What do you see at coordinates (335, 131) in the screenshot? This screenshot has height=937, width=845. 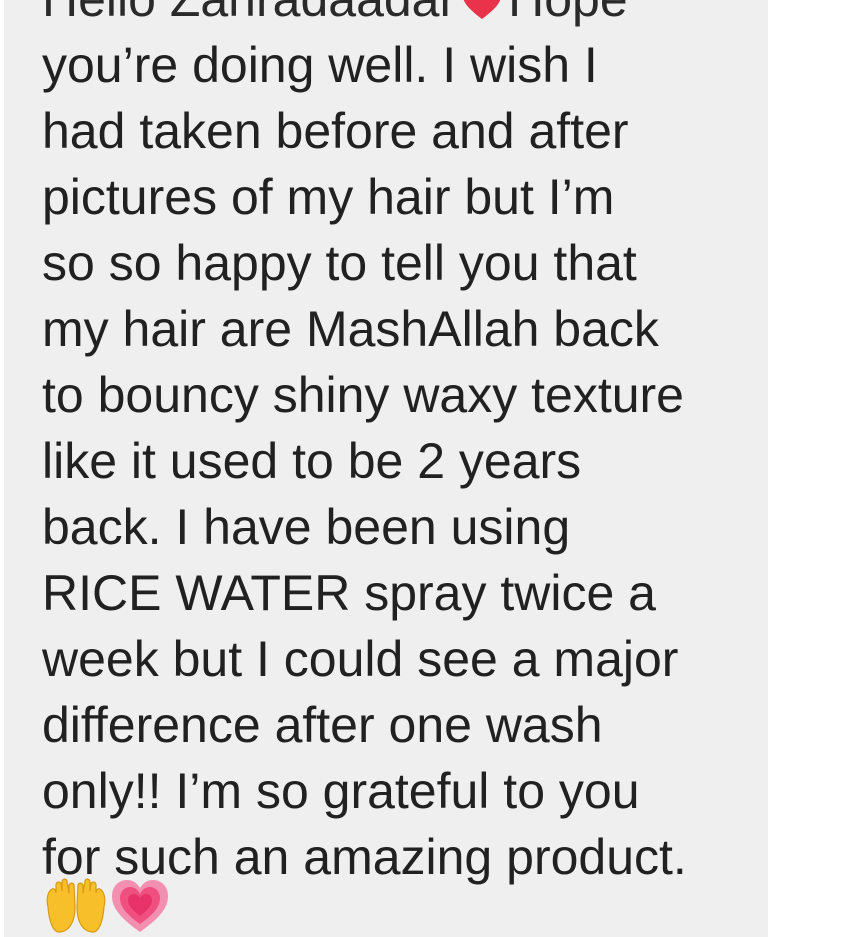 I see `message-line: had taken before and after` at bounding box center [335, 131].